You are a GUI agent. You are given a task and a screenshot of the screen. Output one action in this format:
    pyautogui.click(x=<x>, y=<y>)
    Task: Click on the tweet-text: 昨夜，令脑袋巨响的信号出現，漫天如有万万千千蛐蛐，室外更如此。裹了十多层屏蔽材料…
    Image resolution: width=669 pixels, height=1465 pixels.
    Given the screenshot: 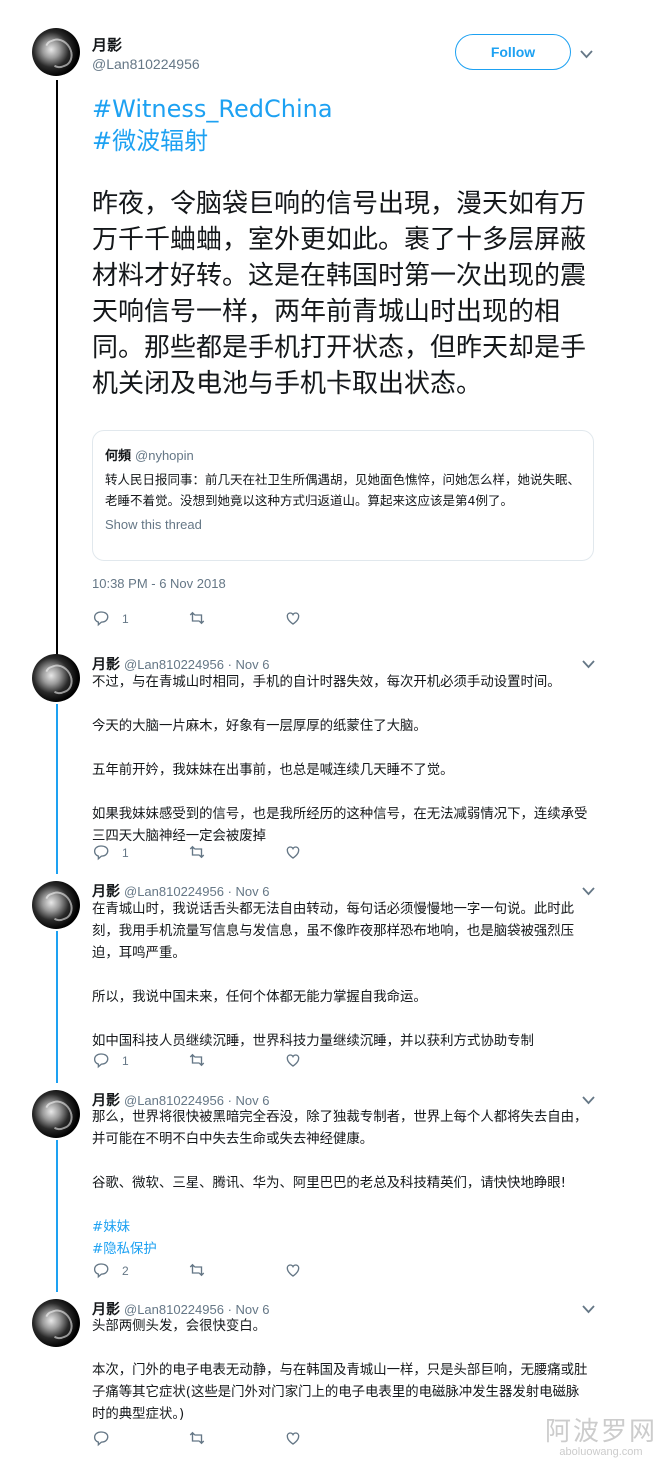 What is the action you would take?
    pyautogui.click(x=339, y=294)
    